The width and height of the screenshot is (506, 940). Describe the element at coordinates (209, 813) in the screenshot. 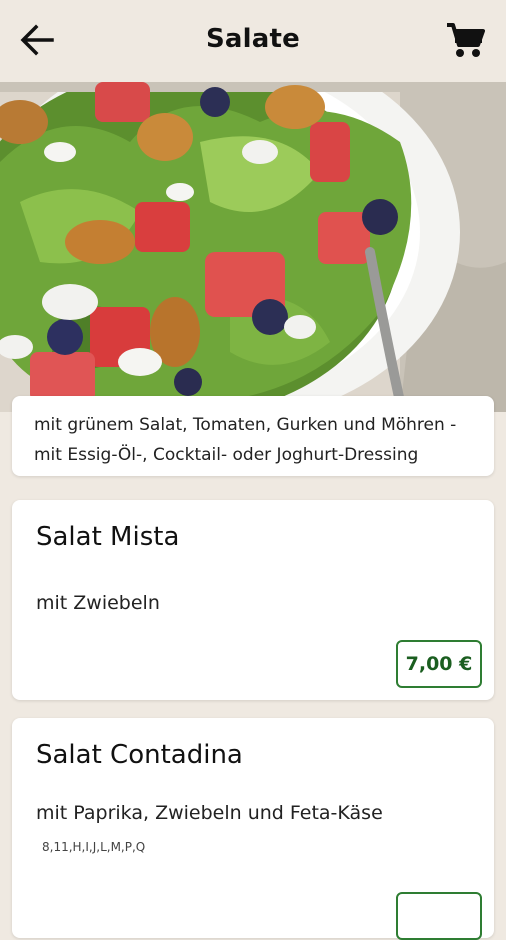

I see `item-description: mit Paprika, Zwiebeln und Feta-Käse` at that location.